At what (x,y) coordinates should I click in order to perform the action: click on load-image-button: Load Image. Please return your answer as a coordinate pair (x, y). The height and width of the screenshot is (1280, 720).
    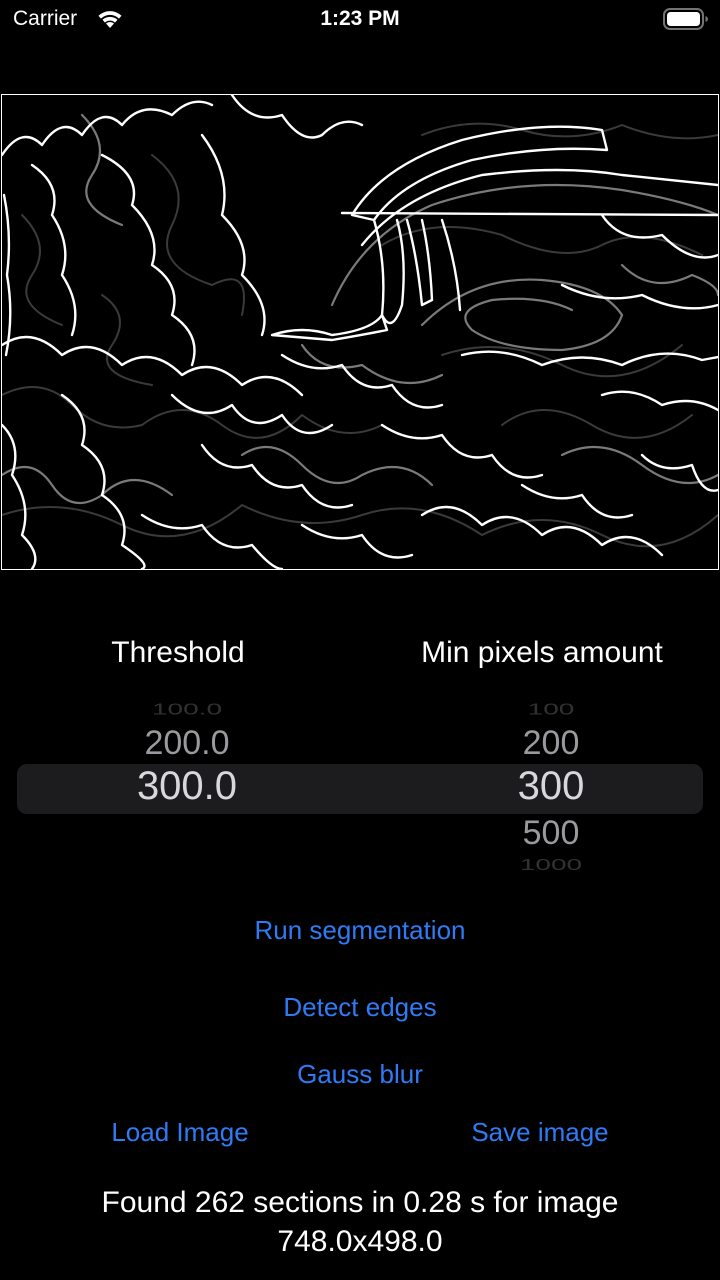
    Looking at the image, I should click on (180, 1132).